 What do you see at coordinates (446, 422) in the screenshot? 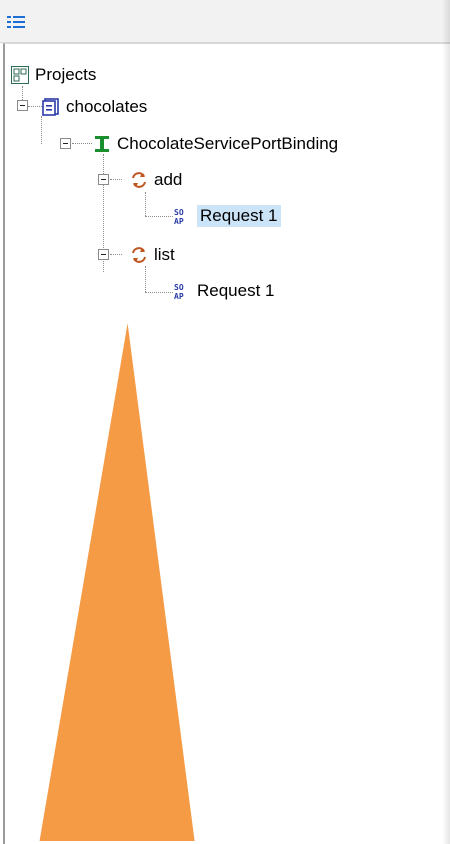
I see `panel-edge-shadow` at bounding box center [446, 422].